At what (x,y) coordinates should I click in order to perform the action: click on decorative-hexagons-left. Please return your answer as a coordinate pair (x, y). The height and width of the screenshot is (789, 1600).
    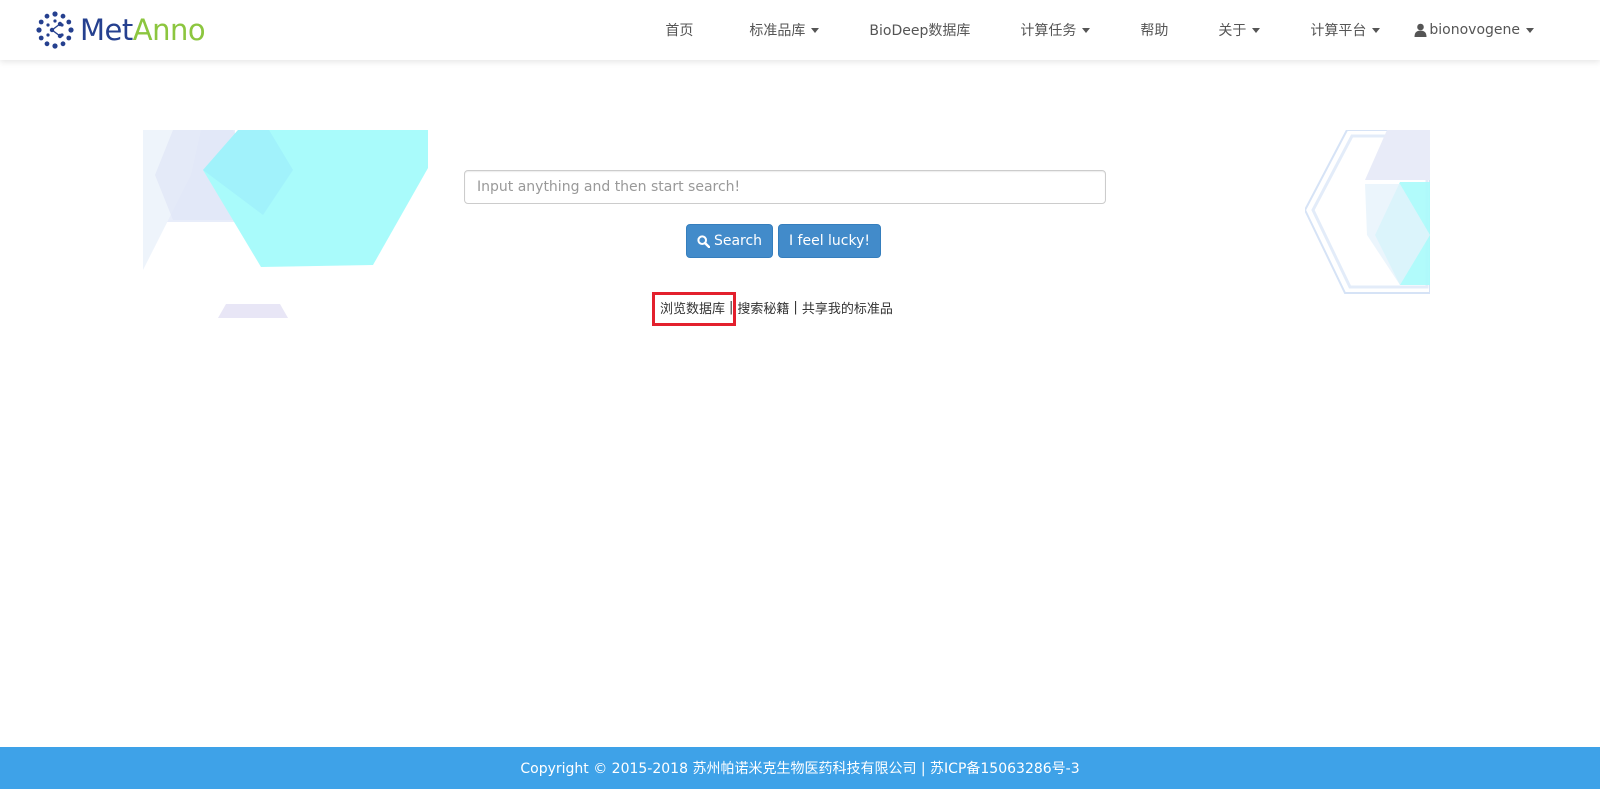
    Looking at the image, I should click on (285, 224).